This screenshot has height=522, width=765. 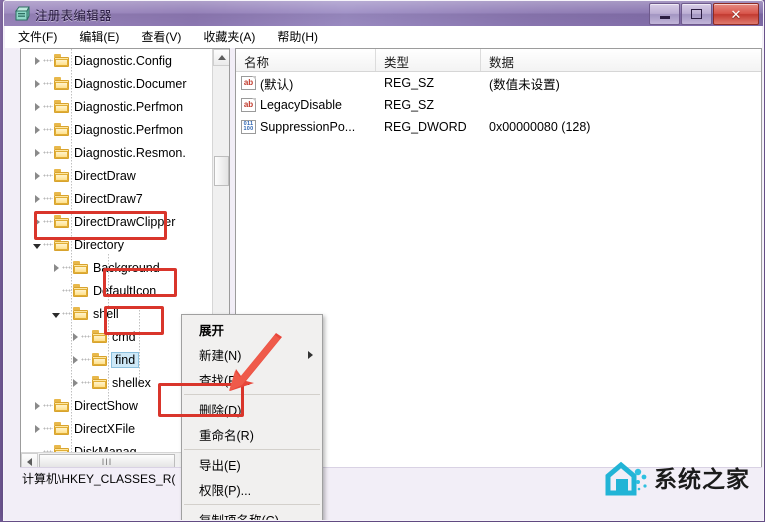 I want to click on submenu-arrow-icon, so click(x=310, y=355).